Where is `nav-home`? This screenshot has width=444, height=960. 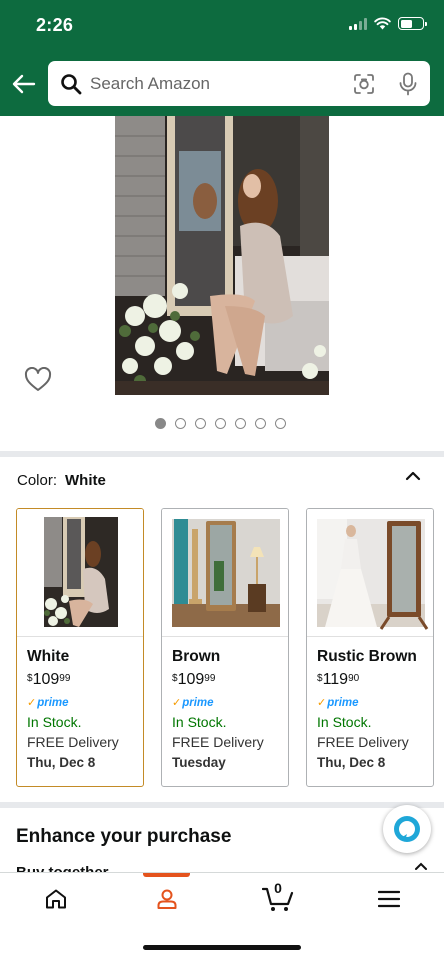 nav-home is located at coordinates (56, 899).